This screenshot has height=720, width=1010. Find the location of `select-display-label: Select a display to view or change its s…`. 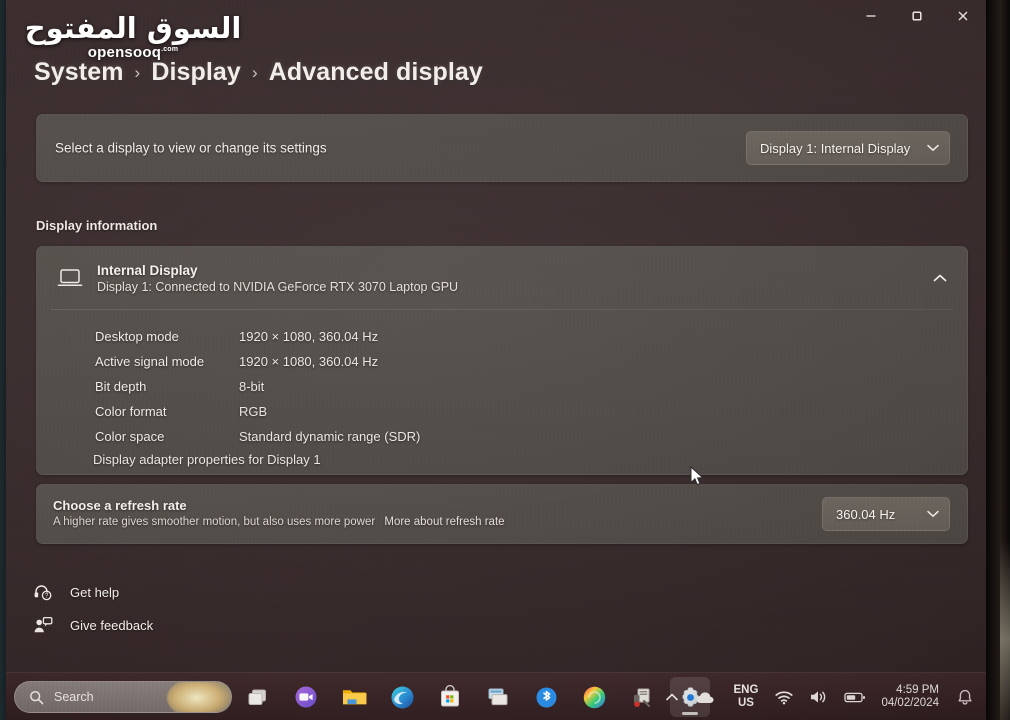

select-display-label: Select a display to view or change its s… is located at coordinates (191, 148).